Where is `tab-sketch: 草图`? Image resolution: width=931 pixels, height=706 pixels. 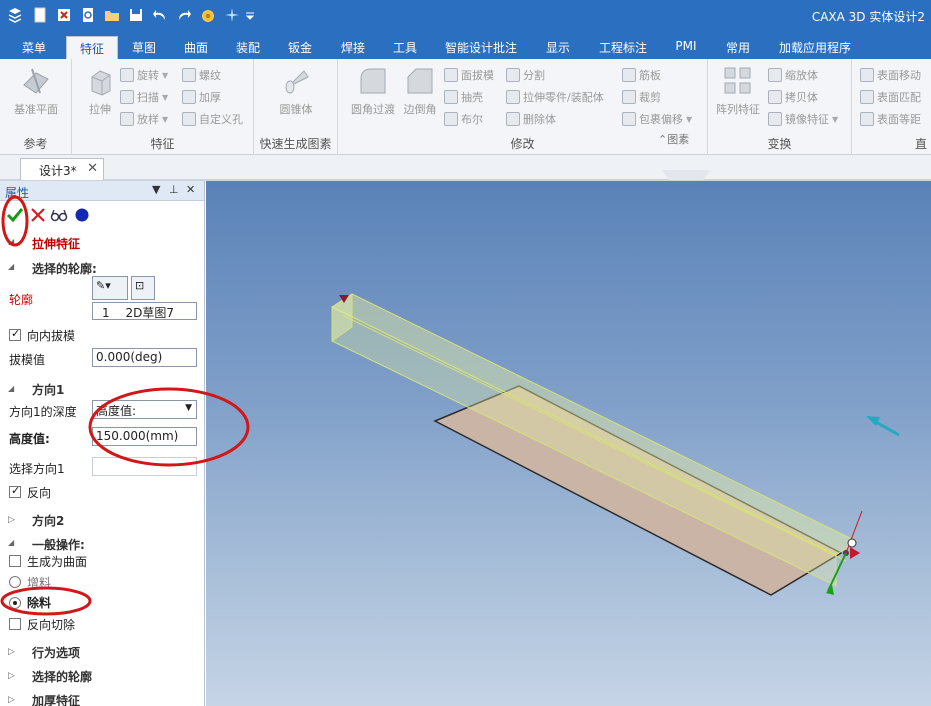
tab-sketch: 草图 is located at coordinates (144, 47).